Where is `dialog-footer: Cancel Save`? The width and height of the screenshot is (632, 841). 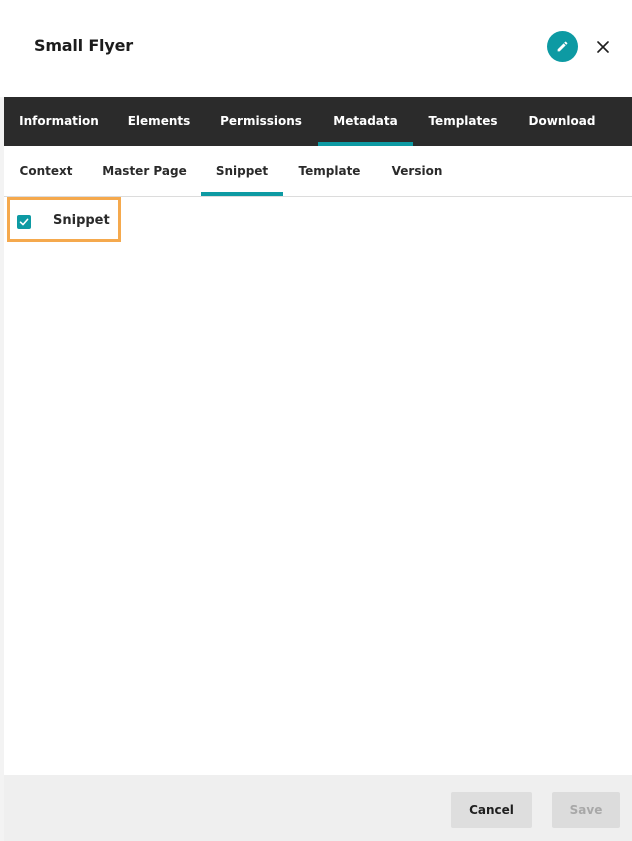 dialog-footer: Cancel Save is located at coordinates (318, 808).